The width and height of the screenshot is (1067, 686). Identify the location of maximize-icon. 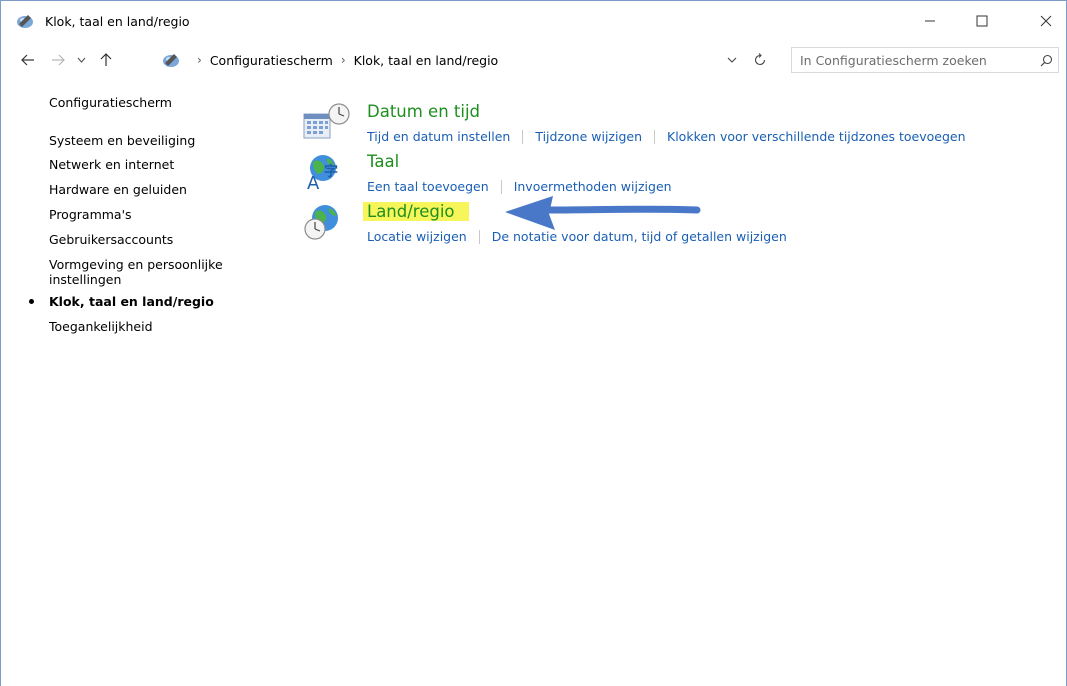
(982, 21).